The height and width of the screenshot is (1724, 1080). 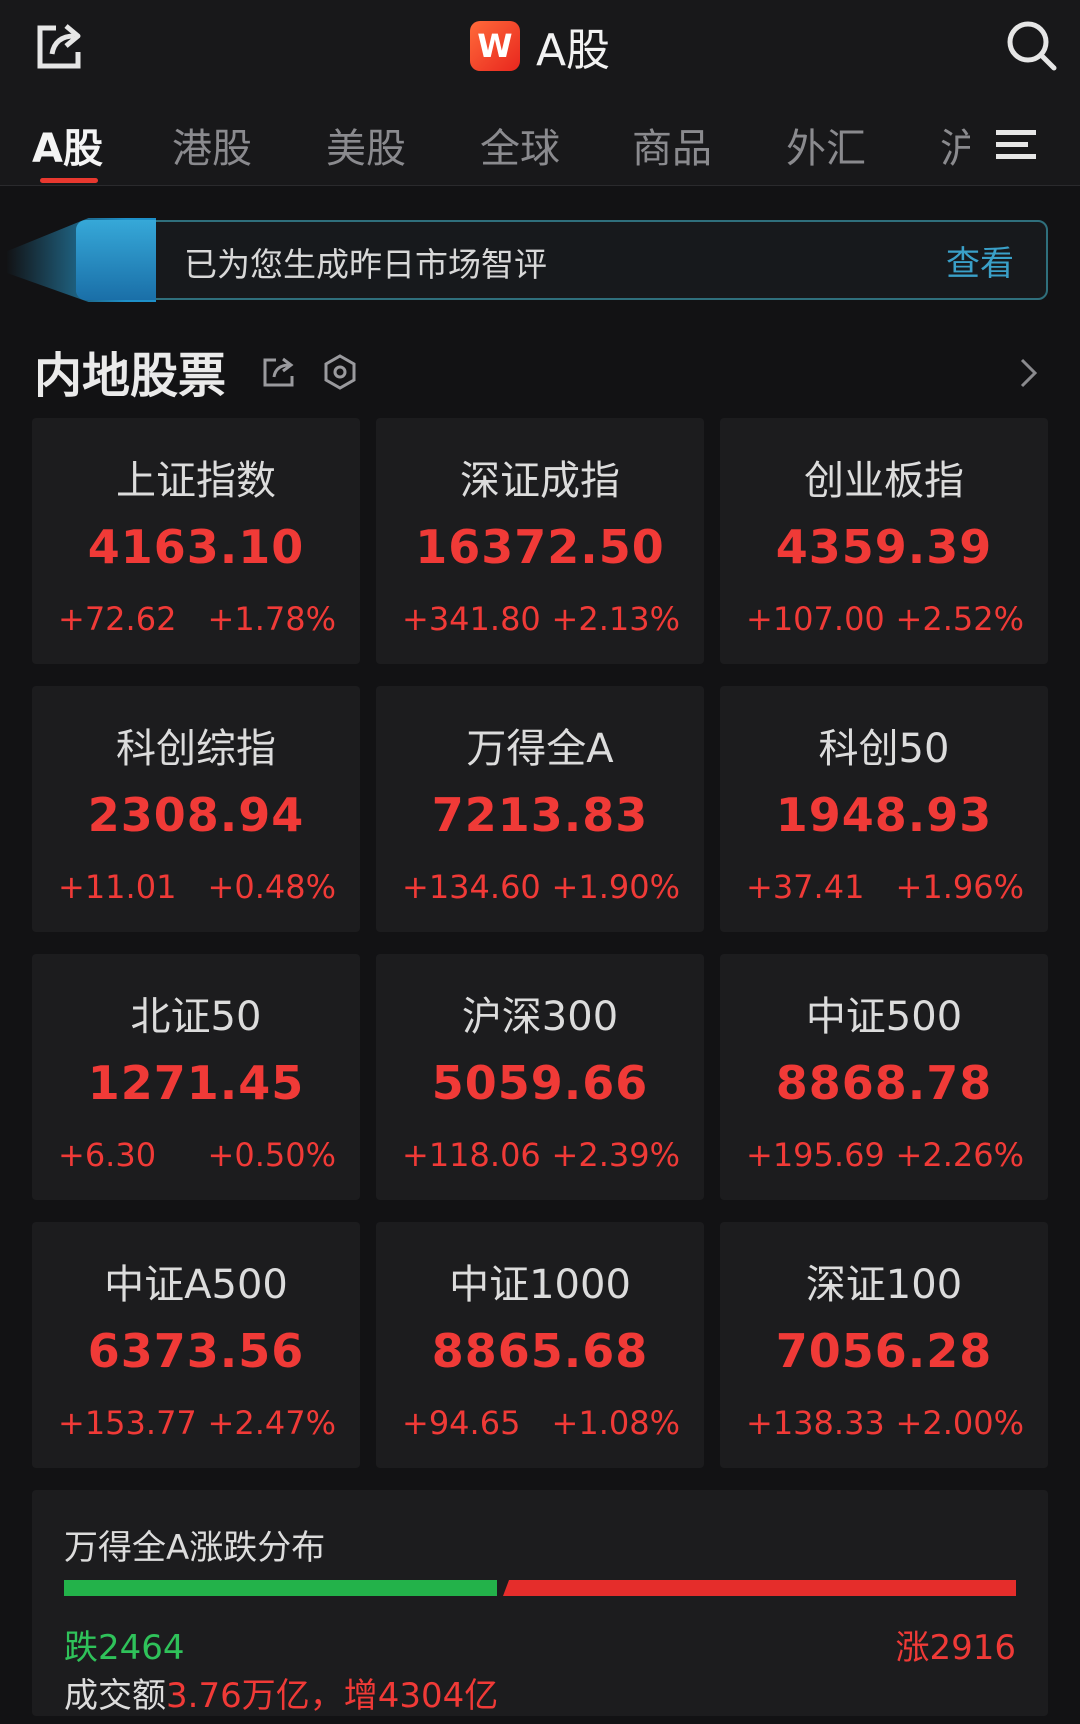 I want to click on index-name: 上证指数, so click(x=196, y=481).